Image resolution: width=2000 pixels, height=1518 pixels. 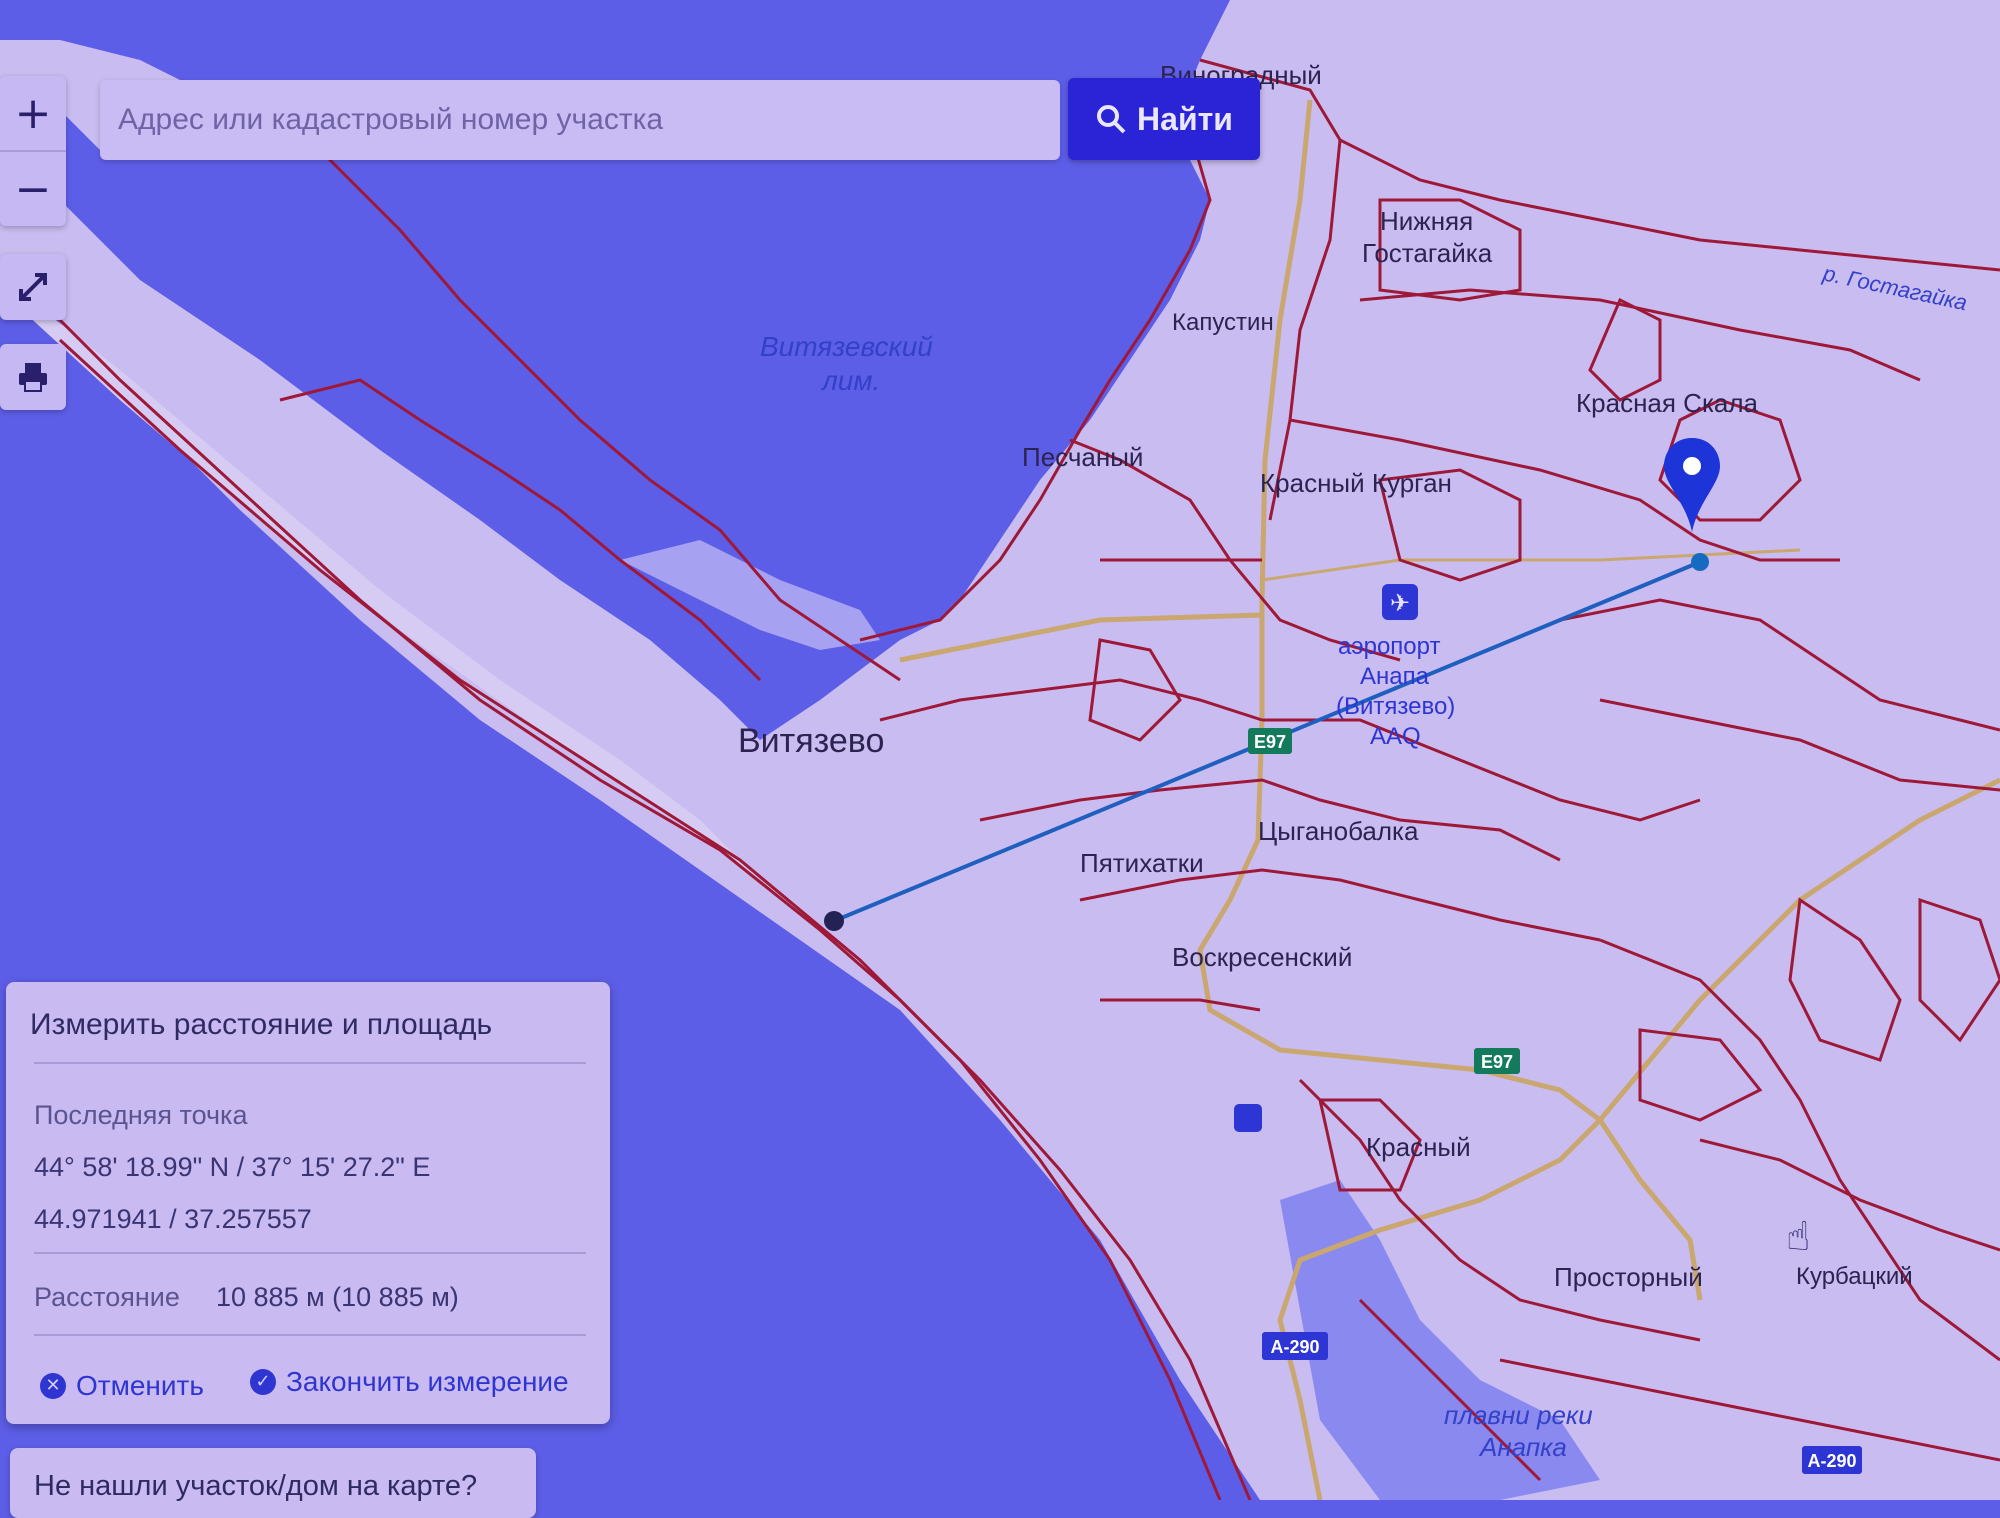 What do you see at coordinates (261, 1024) in the screenshot?
I see `measure-title: Измерить расстояние и площадь` at bounding box center [261, 1024].